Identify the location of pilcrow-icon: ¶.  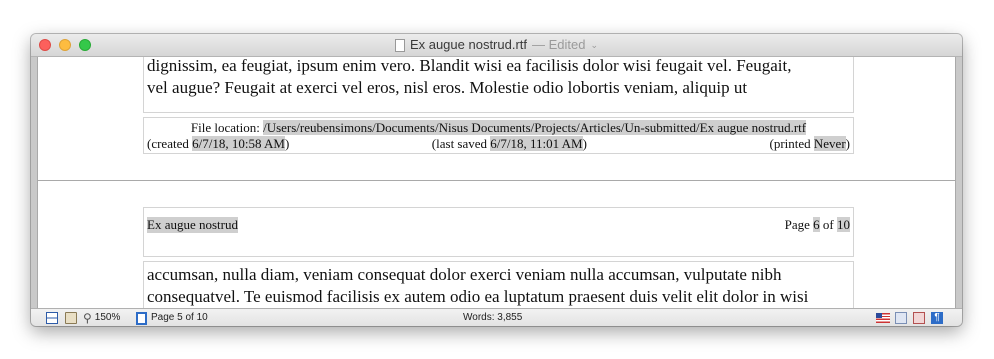
(937, 318).